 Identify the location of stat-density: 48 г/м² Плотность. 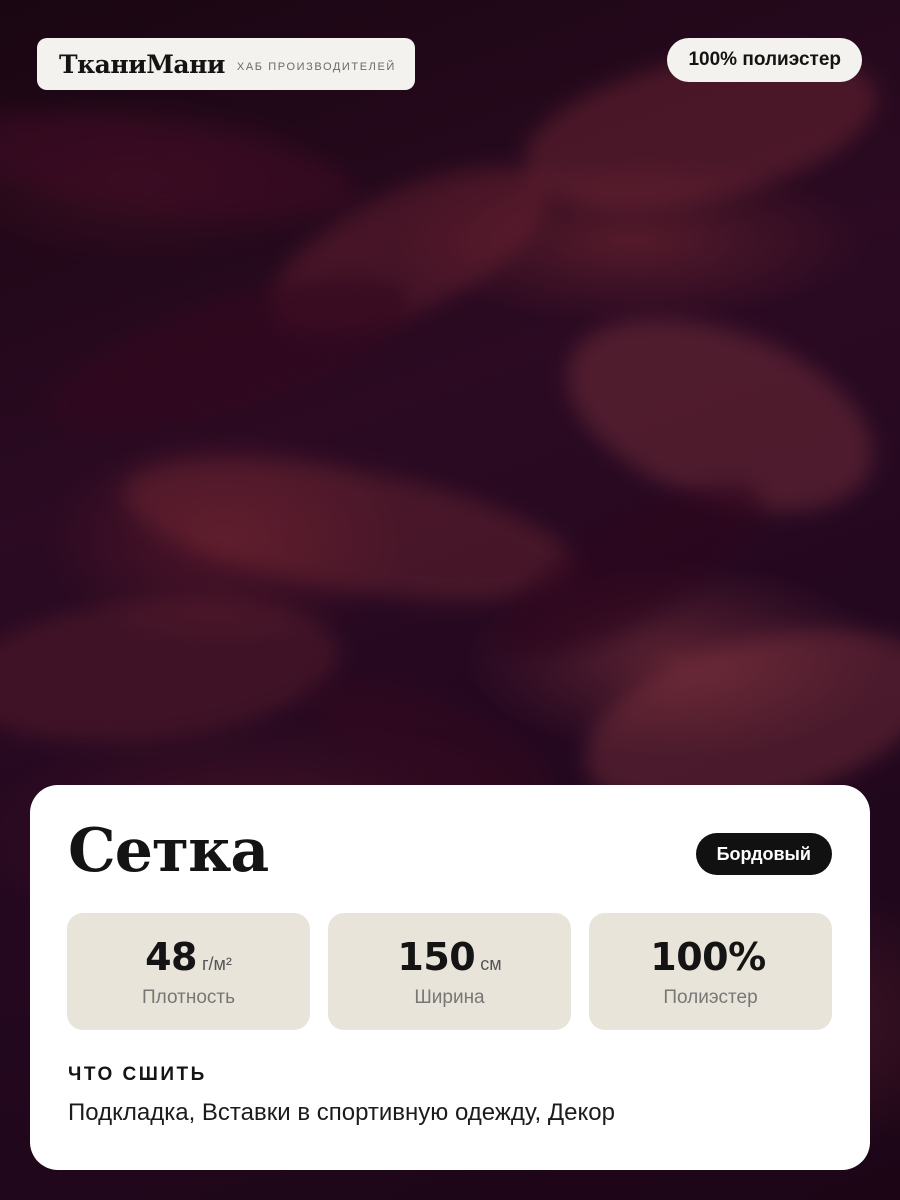
(188, 971).